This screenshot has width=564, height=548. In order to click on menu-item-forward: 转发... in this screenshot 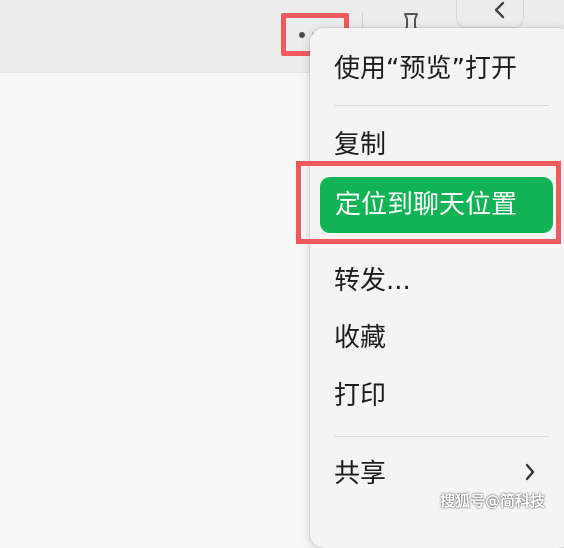, I will do `click(372, 281)`.